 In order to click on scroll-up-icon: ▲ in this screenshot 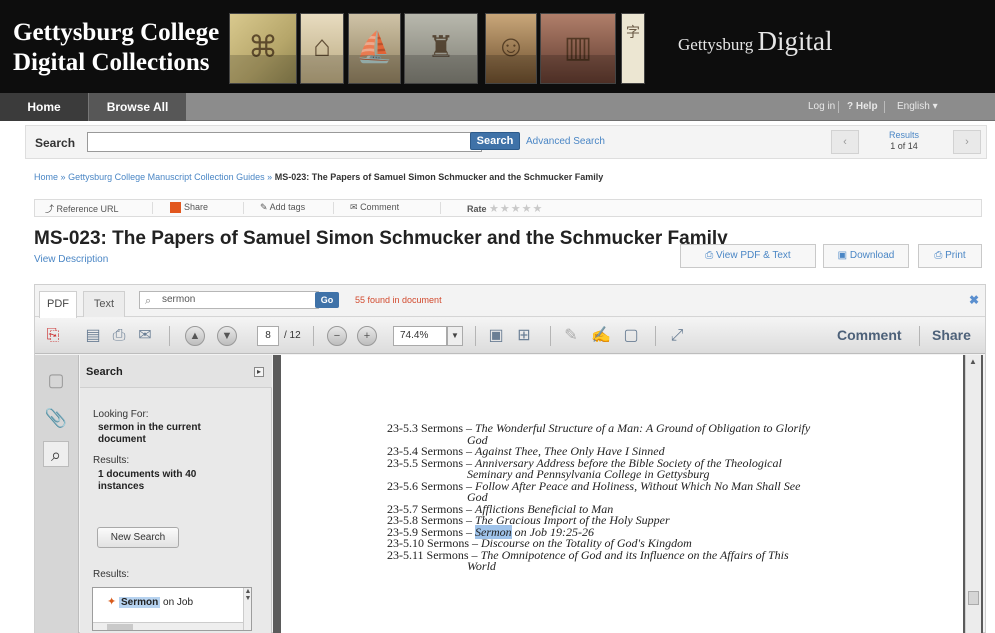, I will do `click(973, 361)`.